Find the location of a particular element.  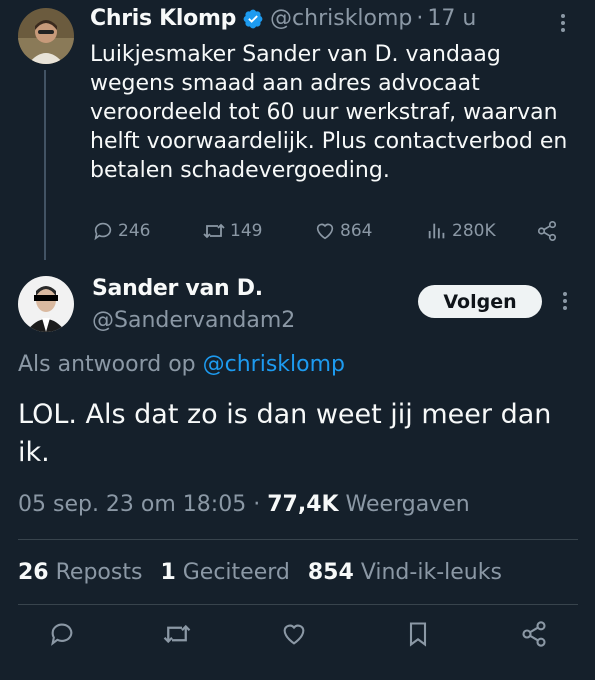

reposts-label: Reposts is located at coordinates (99, 572).